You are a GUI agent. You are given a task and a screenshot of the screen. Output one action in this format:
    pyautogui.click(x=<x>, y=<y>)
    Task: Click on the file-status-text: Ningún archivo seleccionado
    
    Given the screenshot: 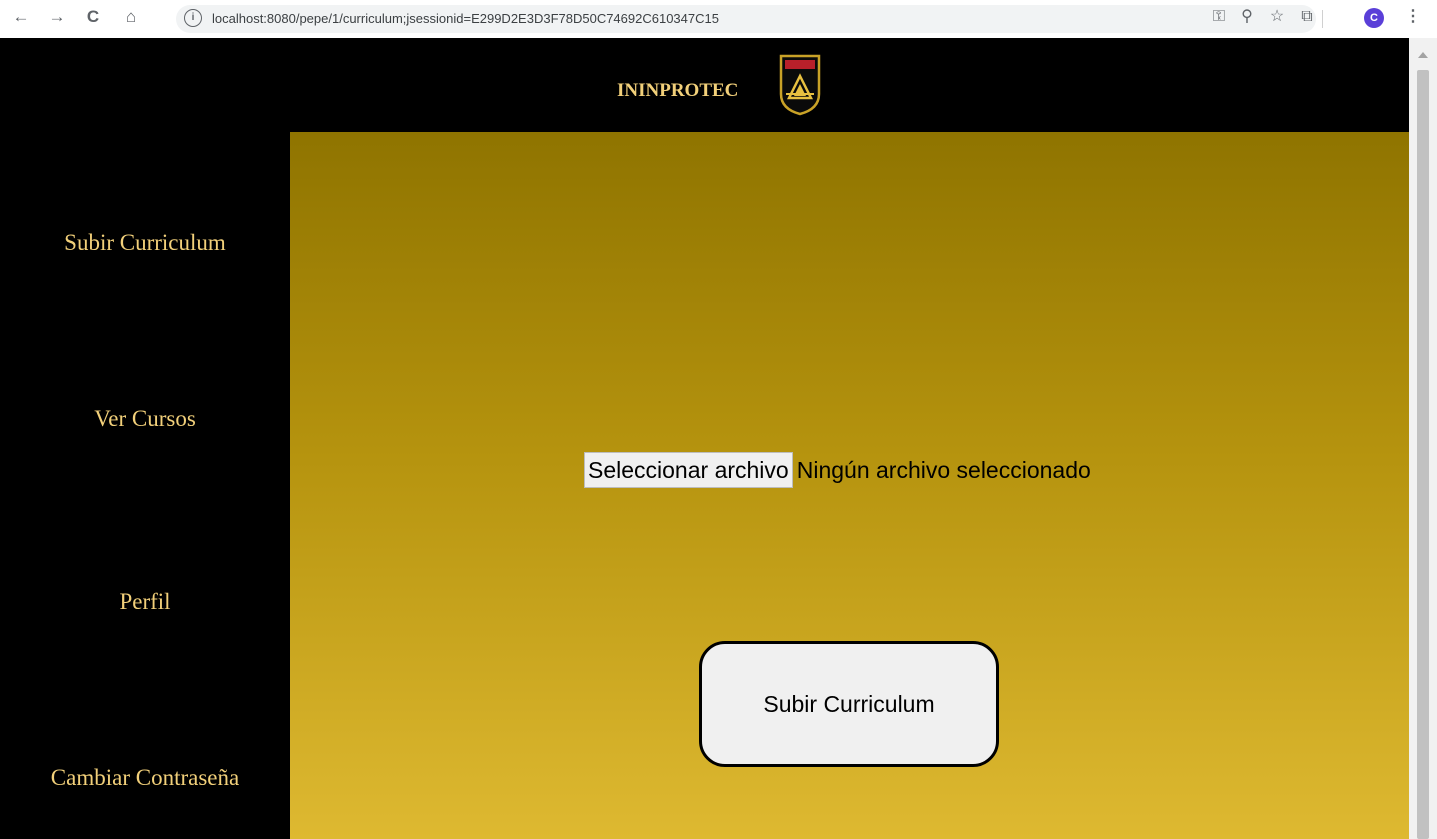 What is the action you would take?
    pyautogui.click(x=943, y=469)
    